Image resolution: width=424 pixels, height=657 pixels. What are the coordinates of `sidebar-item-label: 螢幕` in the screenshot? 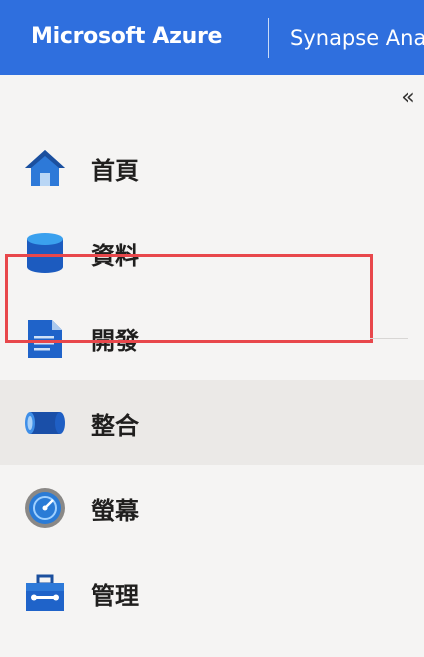 It's located at (115, 511).